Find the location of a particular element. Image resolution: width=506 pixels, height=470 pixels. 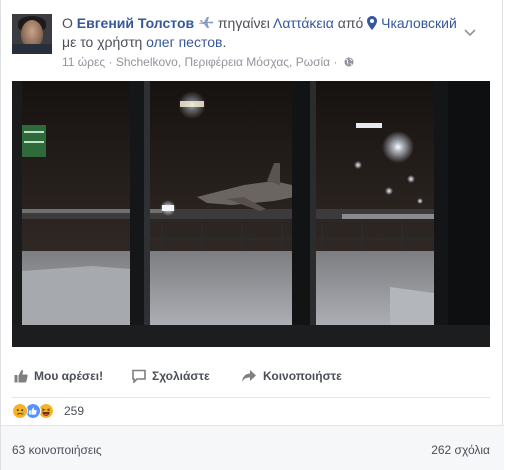

author-avatar is located at coordinates (32, 34).